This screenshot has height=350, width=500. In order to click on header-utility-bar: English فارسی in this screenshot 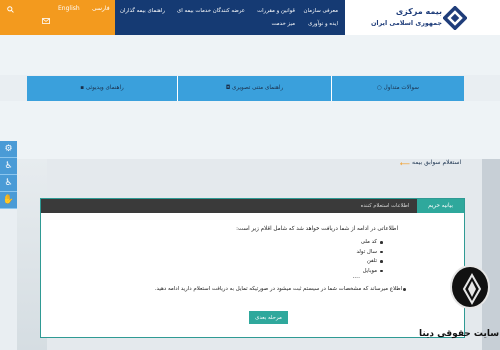, I will do `click(57, 17)`.